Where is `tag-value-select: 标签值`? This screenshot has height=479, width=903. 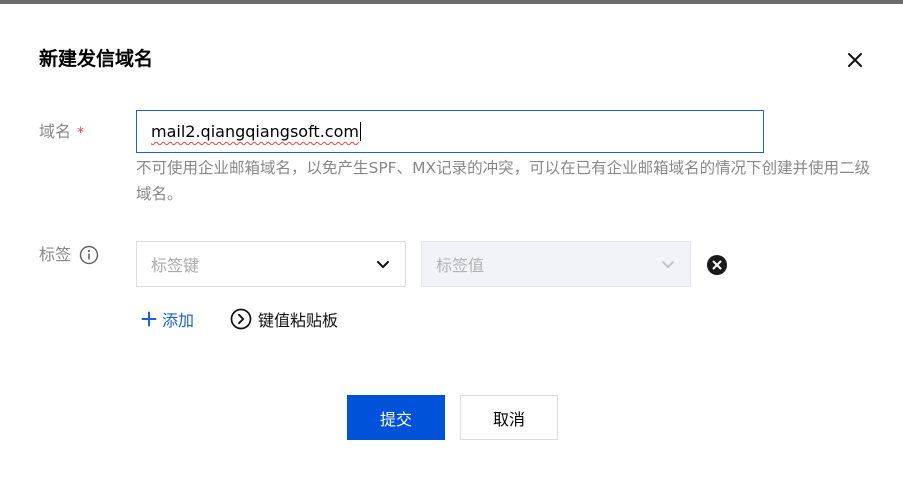
tag-value-select: 标签值 is located at coordinates (556, 264).